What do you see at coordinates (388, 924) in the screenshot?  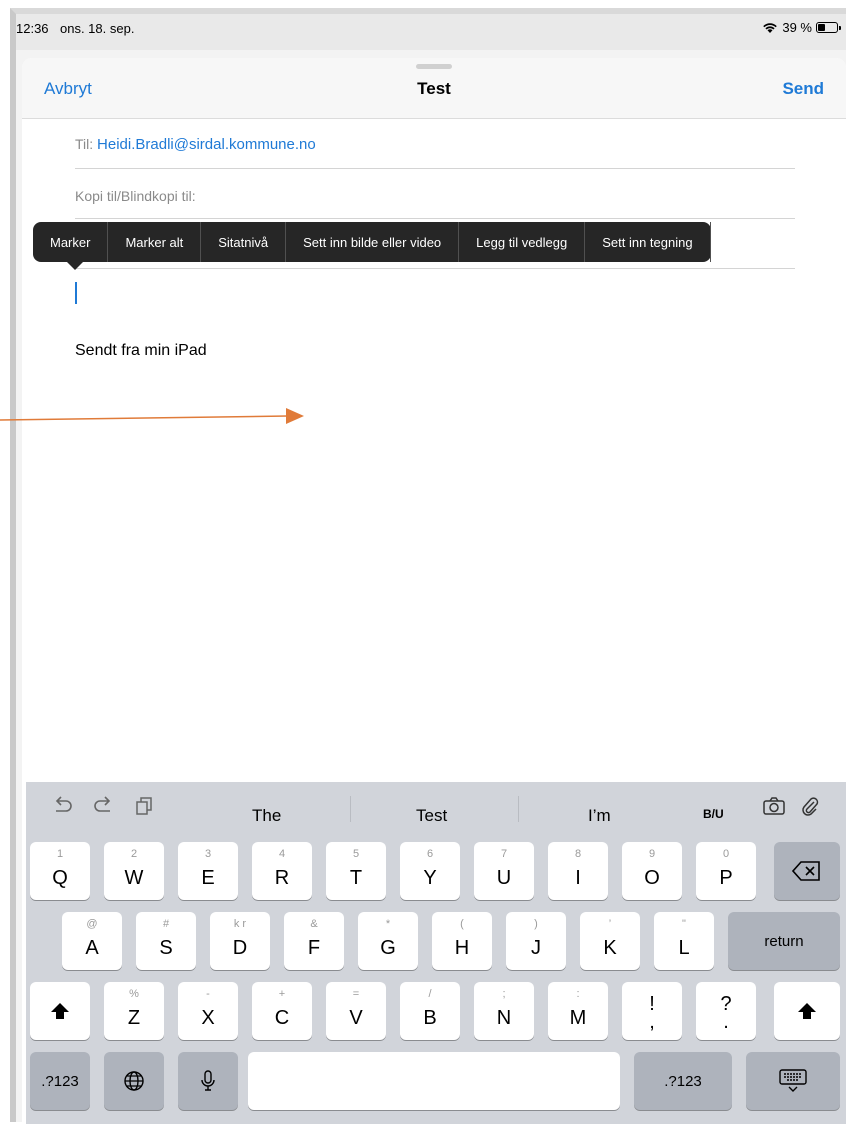 I see `key-hint: *` at bounding box center [388, 924].